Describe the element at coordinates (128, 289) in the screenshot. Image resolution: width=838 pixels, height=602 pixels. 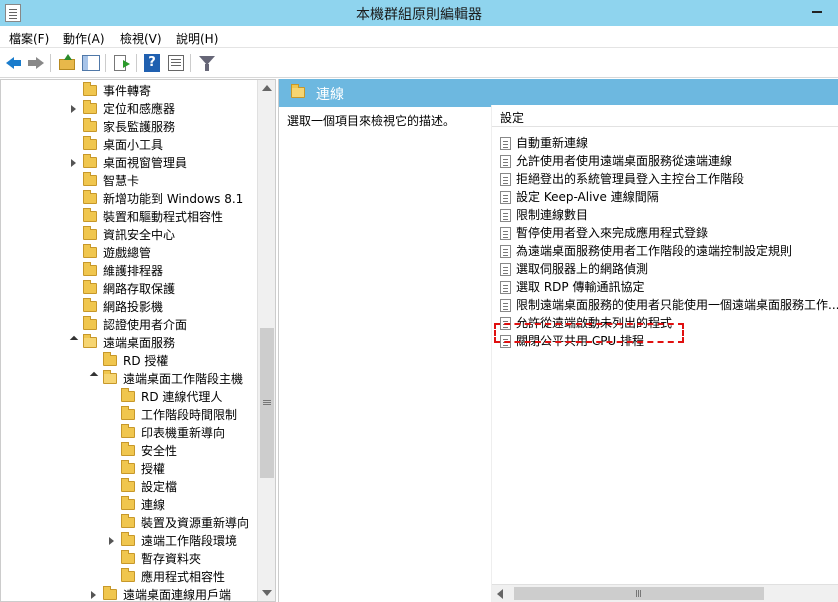
I see `tree-item: 網路存取保護` at that location.